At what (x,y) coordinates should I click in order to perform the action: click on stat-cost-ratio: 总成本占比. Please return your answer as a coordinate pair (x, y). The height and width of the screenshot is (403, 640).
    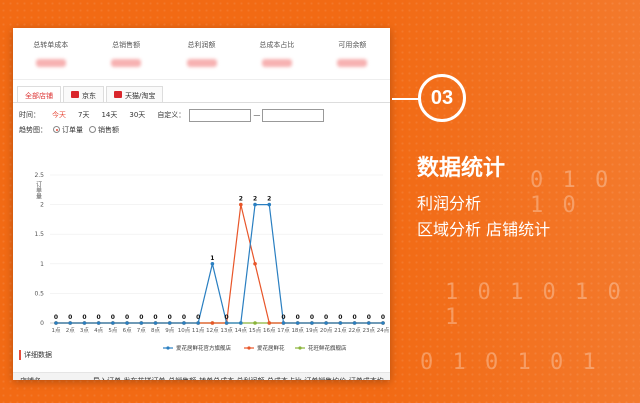
    Looking at the image, I should click on (276, 53).